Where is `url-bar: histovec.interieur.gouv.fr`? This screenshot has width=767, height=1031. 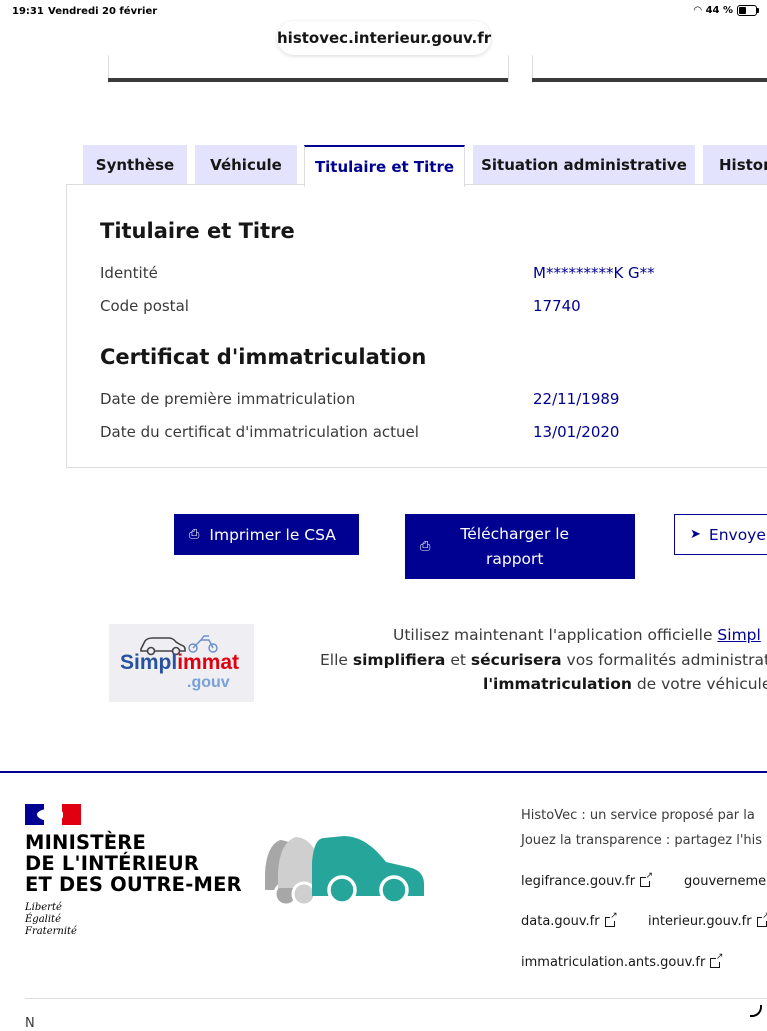
url-bar: histovec.interieur.gouv.fr is located at coordinates (384, 38).